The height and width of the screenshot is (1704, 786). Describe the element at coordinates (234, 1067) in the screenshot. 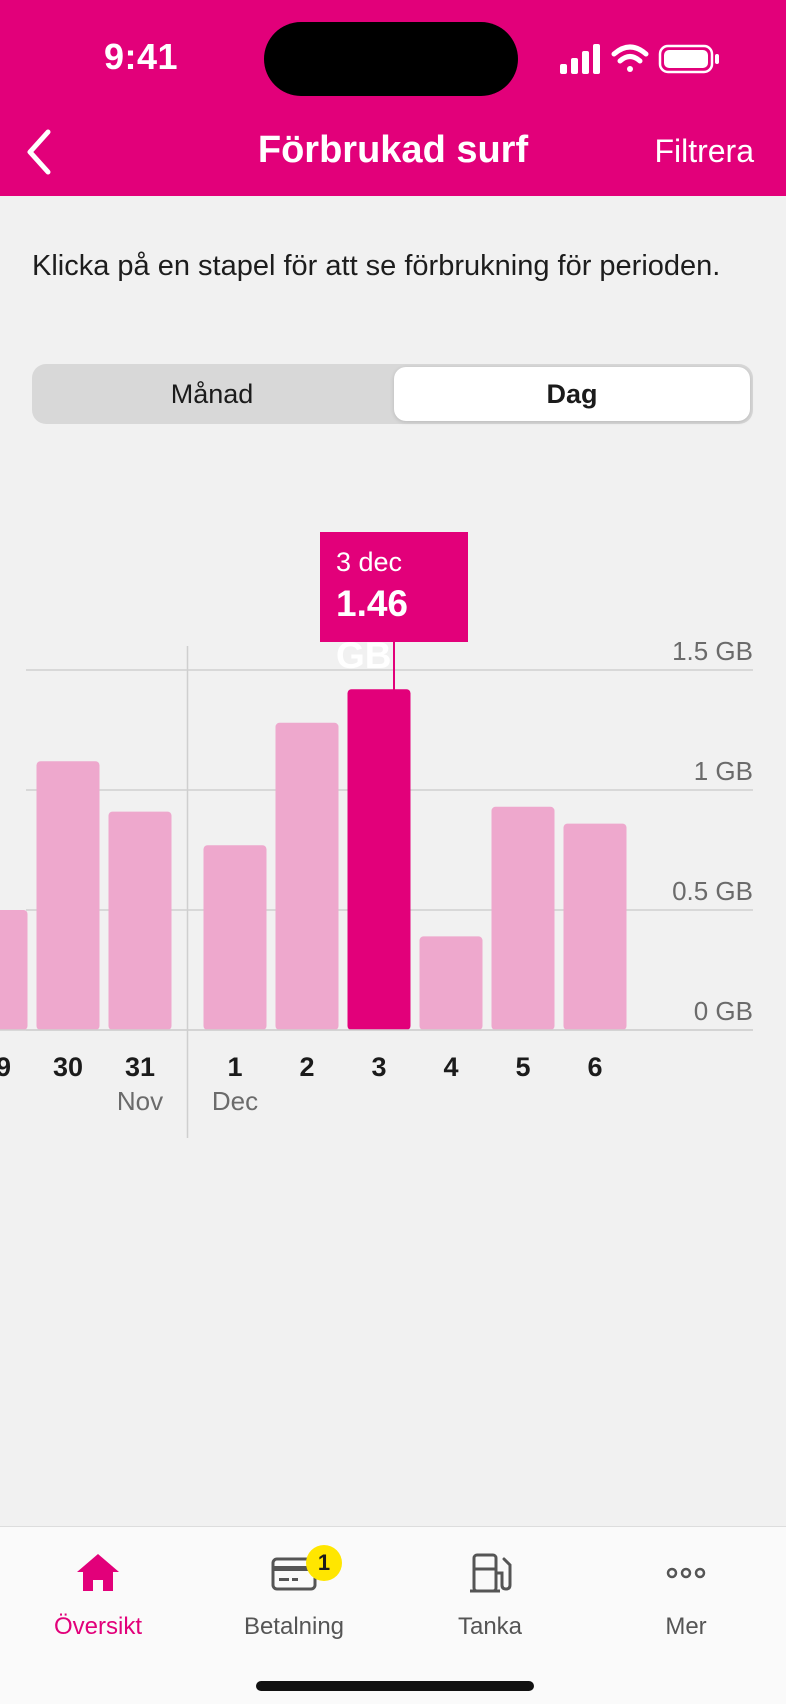

I see `x-tick-label: 1` at that location.